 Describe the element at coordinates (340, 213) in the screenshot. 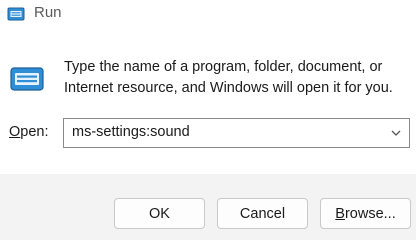

I see `browse-accelerator: B` at that location.